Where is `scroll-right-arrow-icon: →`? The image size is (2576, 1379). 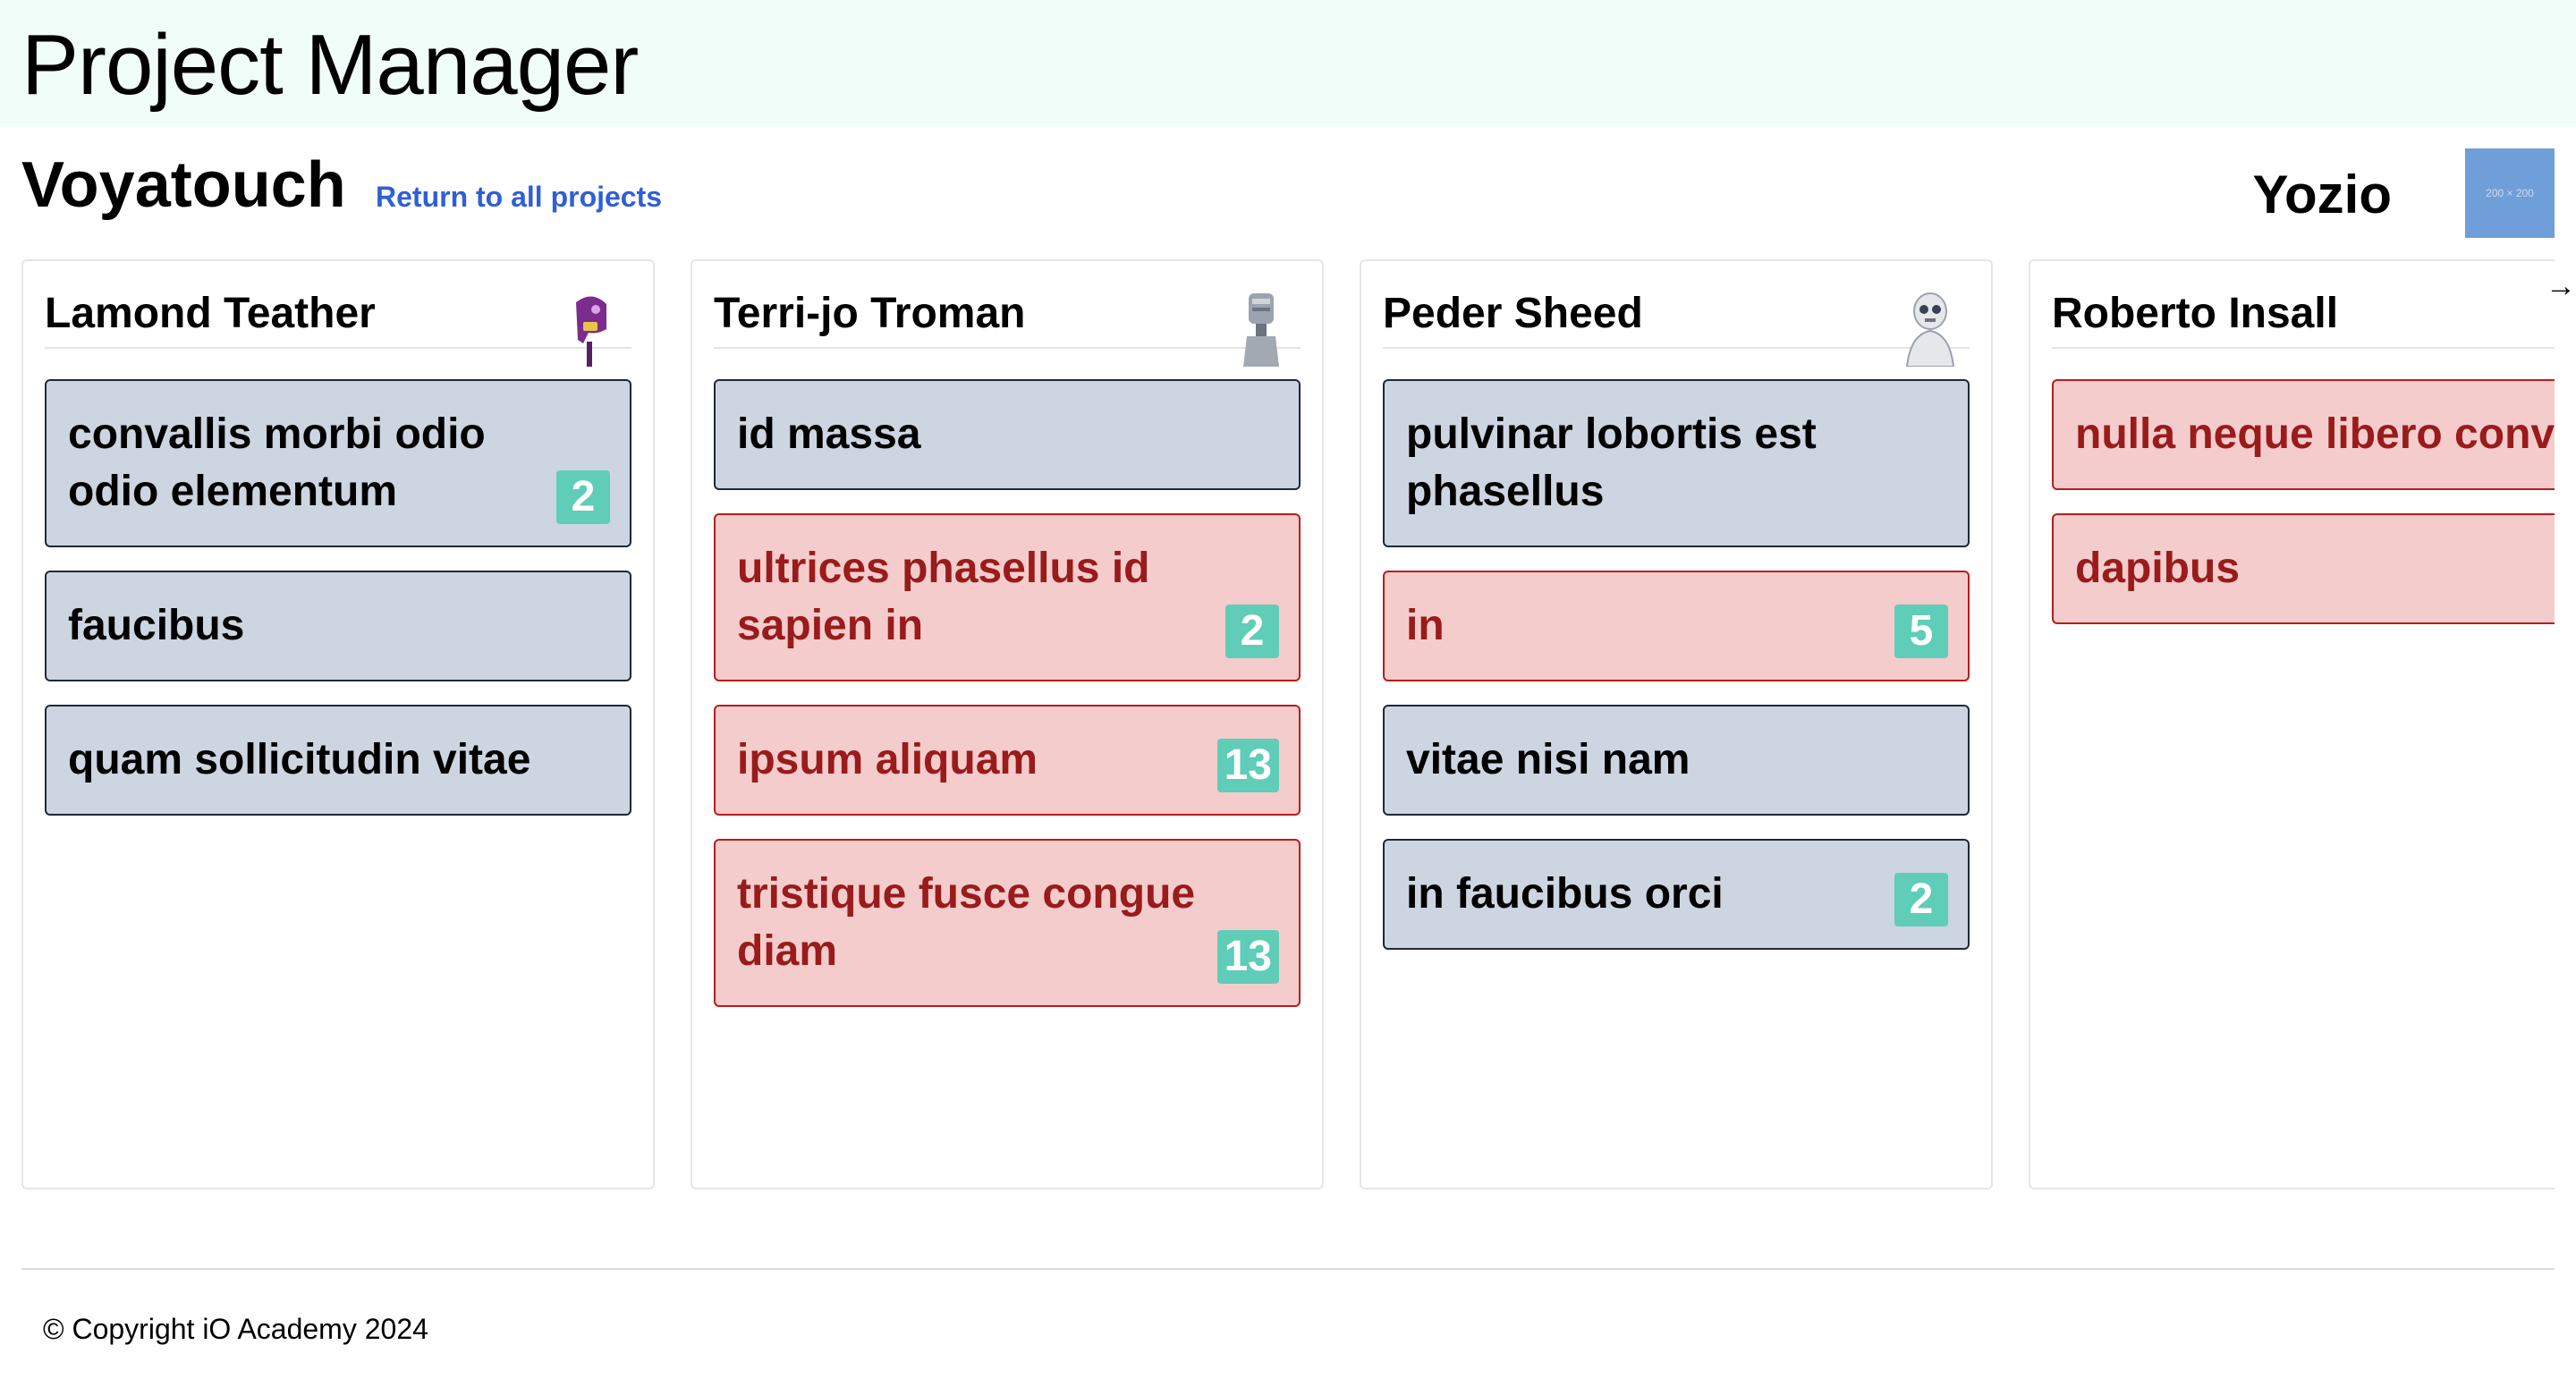
scroll-right-arrow-icon: → is located at coordinates (2561, 286).